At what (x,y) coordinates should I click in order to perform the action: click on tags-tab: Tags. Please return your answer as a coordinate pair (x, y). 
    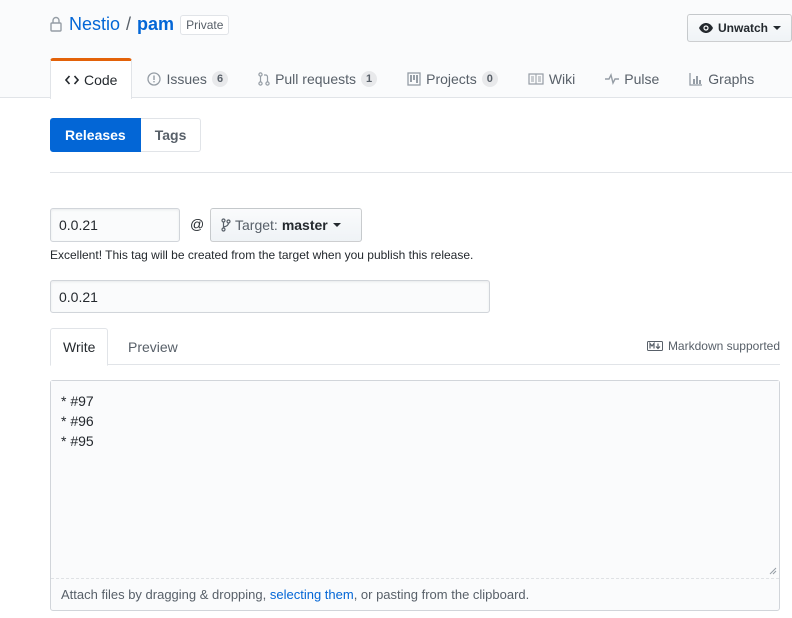
    Looking at the image, I should click on (171, 135).